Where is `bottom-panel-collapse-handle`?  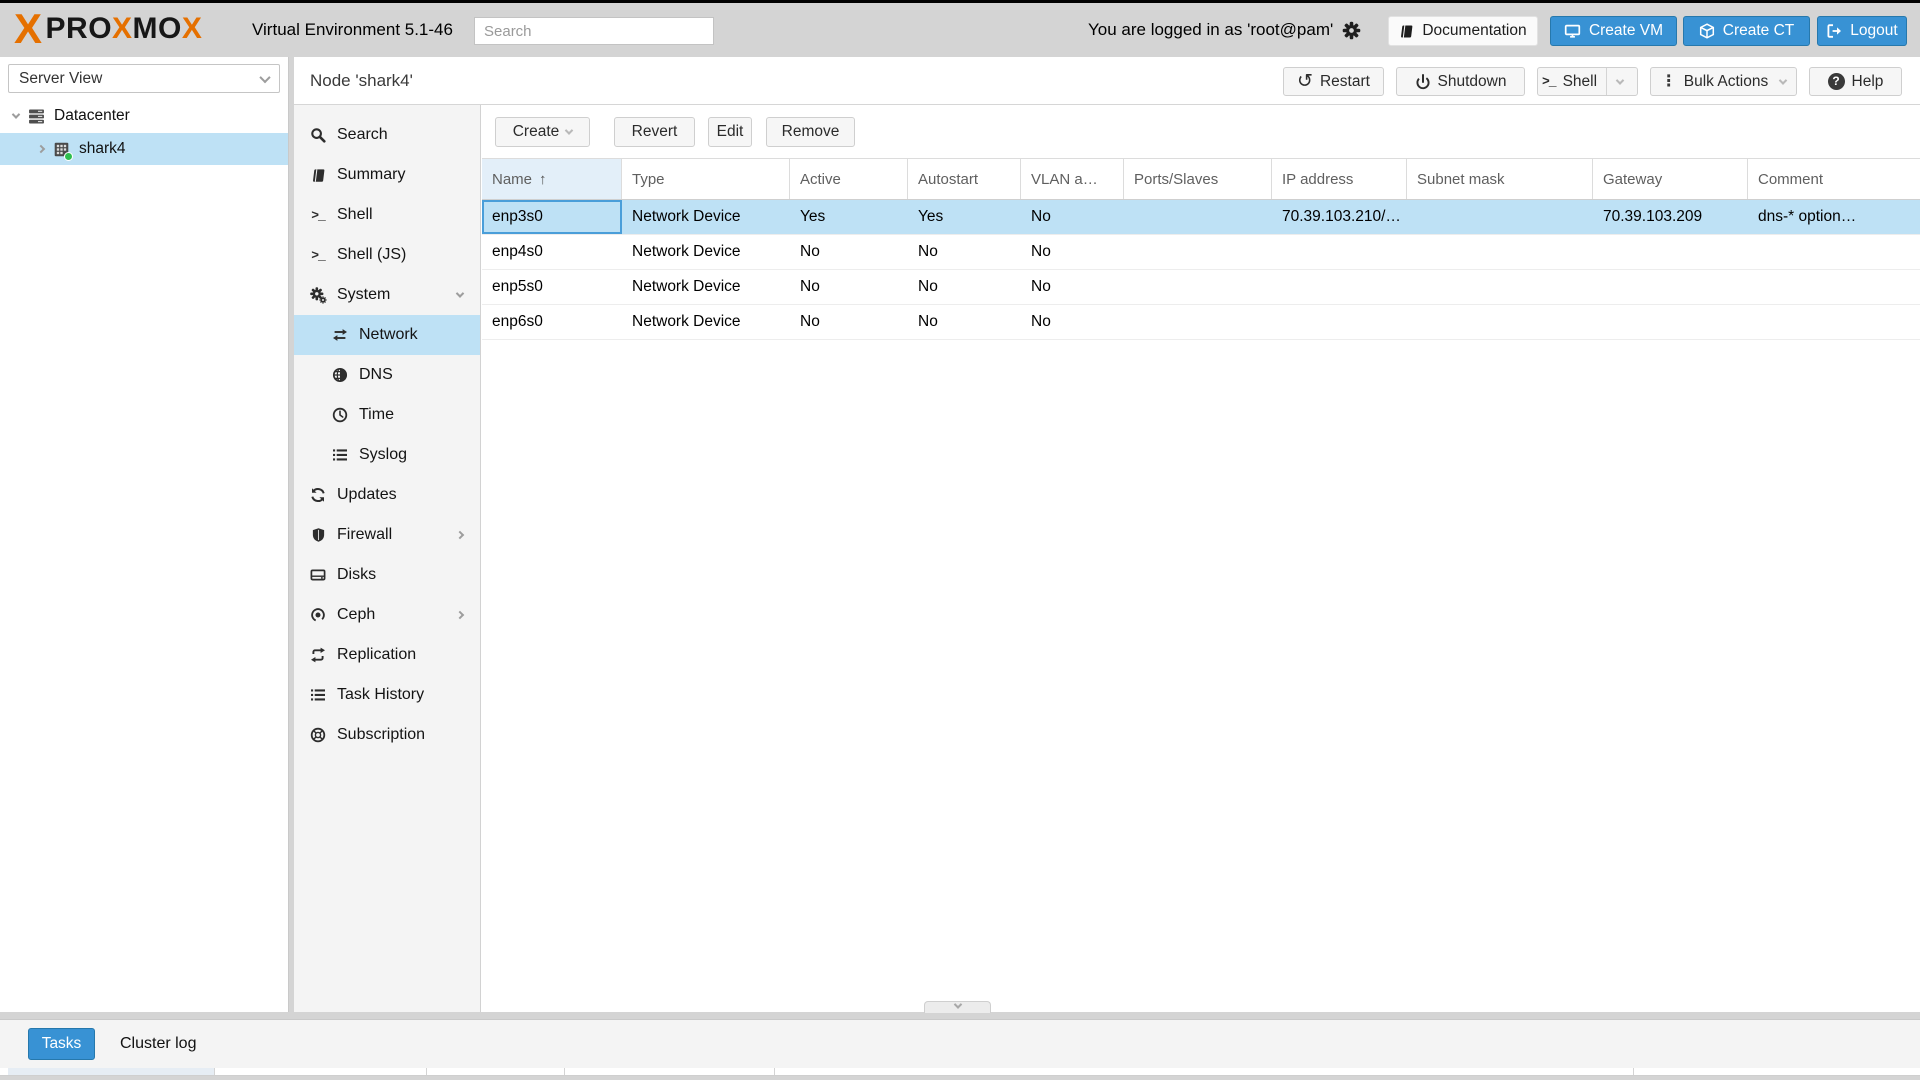
bottom-panel-collapse-handle is located at coordinates (957, 1006).